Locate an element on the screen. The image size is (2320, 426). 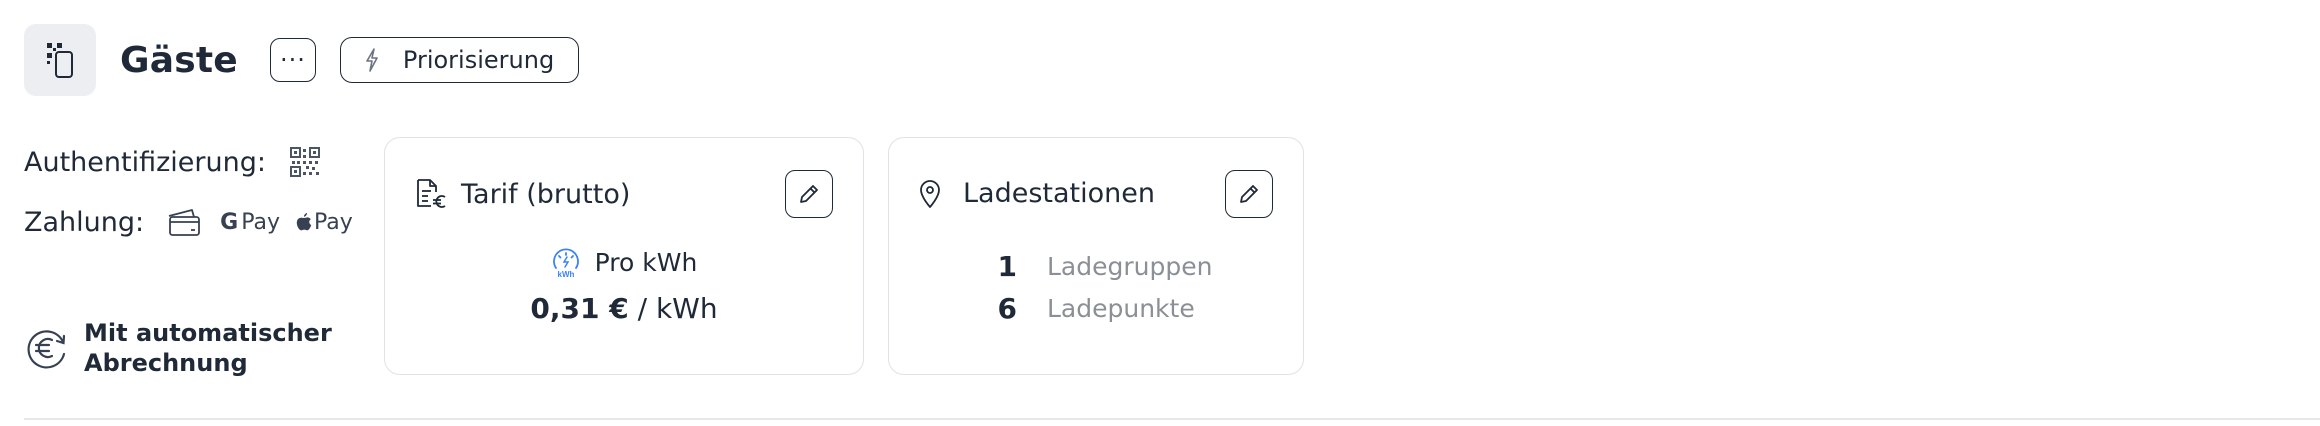
apple-pay-text: Pay is located at coordinates (333, 222).